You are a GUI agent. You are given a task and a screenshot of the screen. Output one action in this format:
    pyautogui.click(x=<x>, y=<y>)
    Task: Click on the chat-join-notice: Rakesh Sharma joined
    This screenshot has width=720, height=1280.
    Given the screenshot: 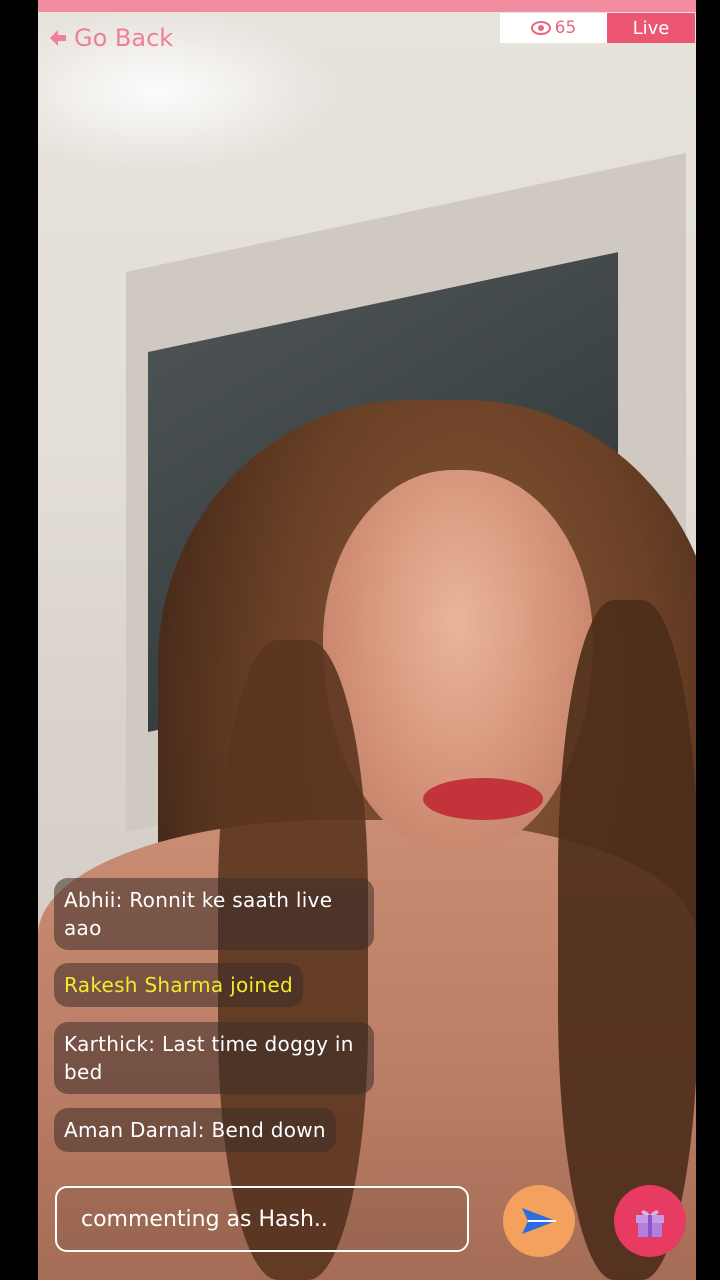 What is the action you would take?
    pyautogui.click(x=178, y=985)
    